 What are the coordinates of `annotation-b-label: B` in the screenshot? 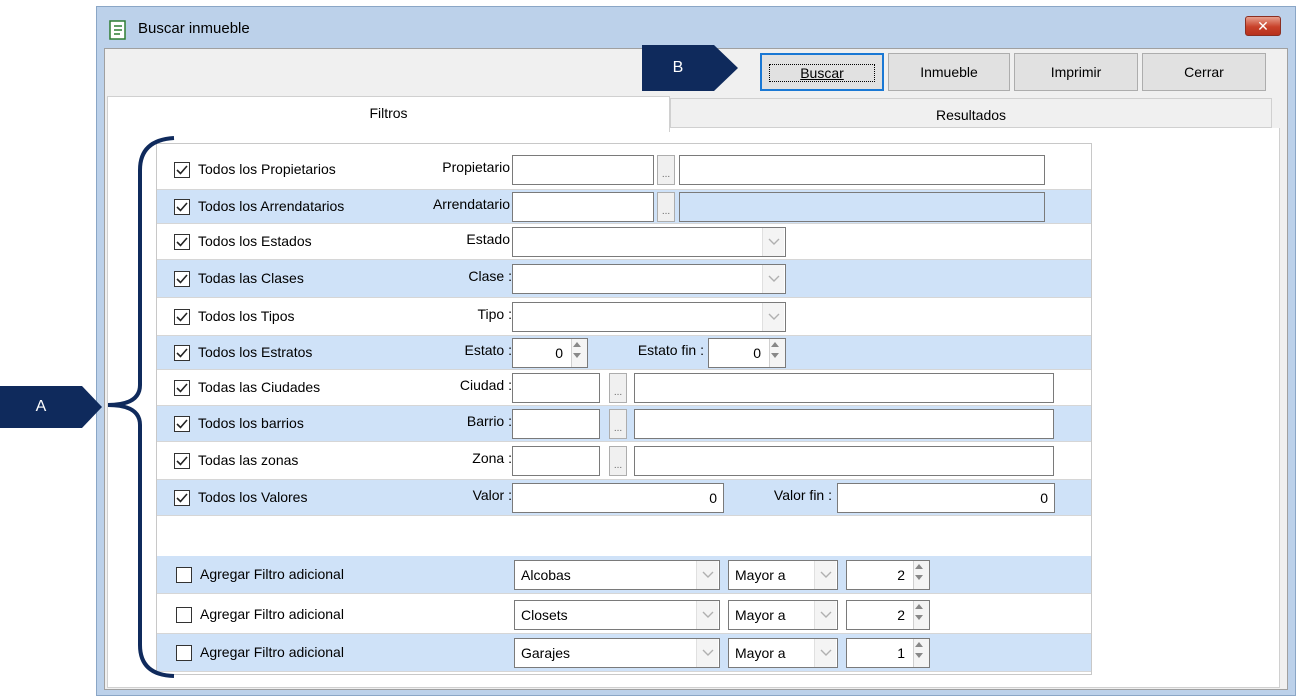 It's located at (678, 67).